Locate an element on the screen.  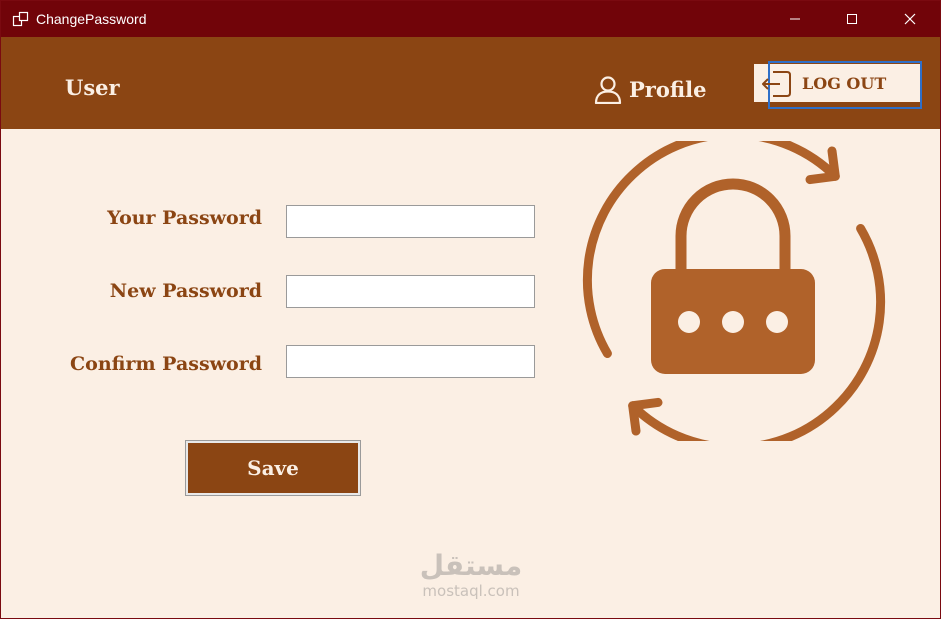
minimize-icon is located at coordinates (795, 19).